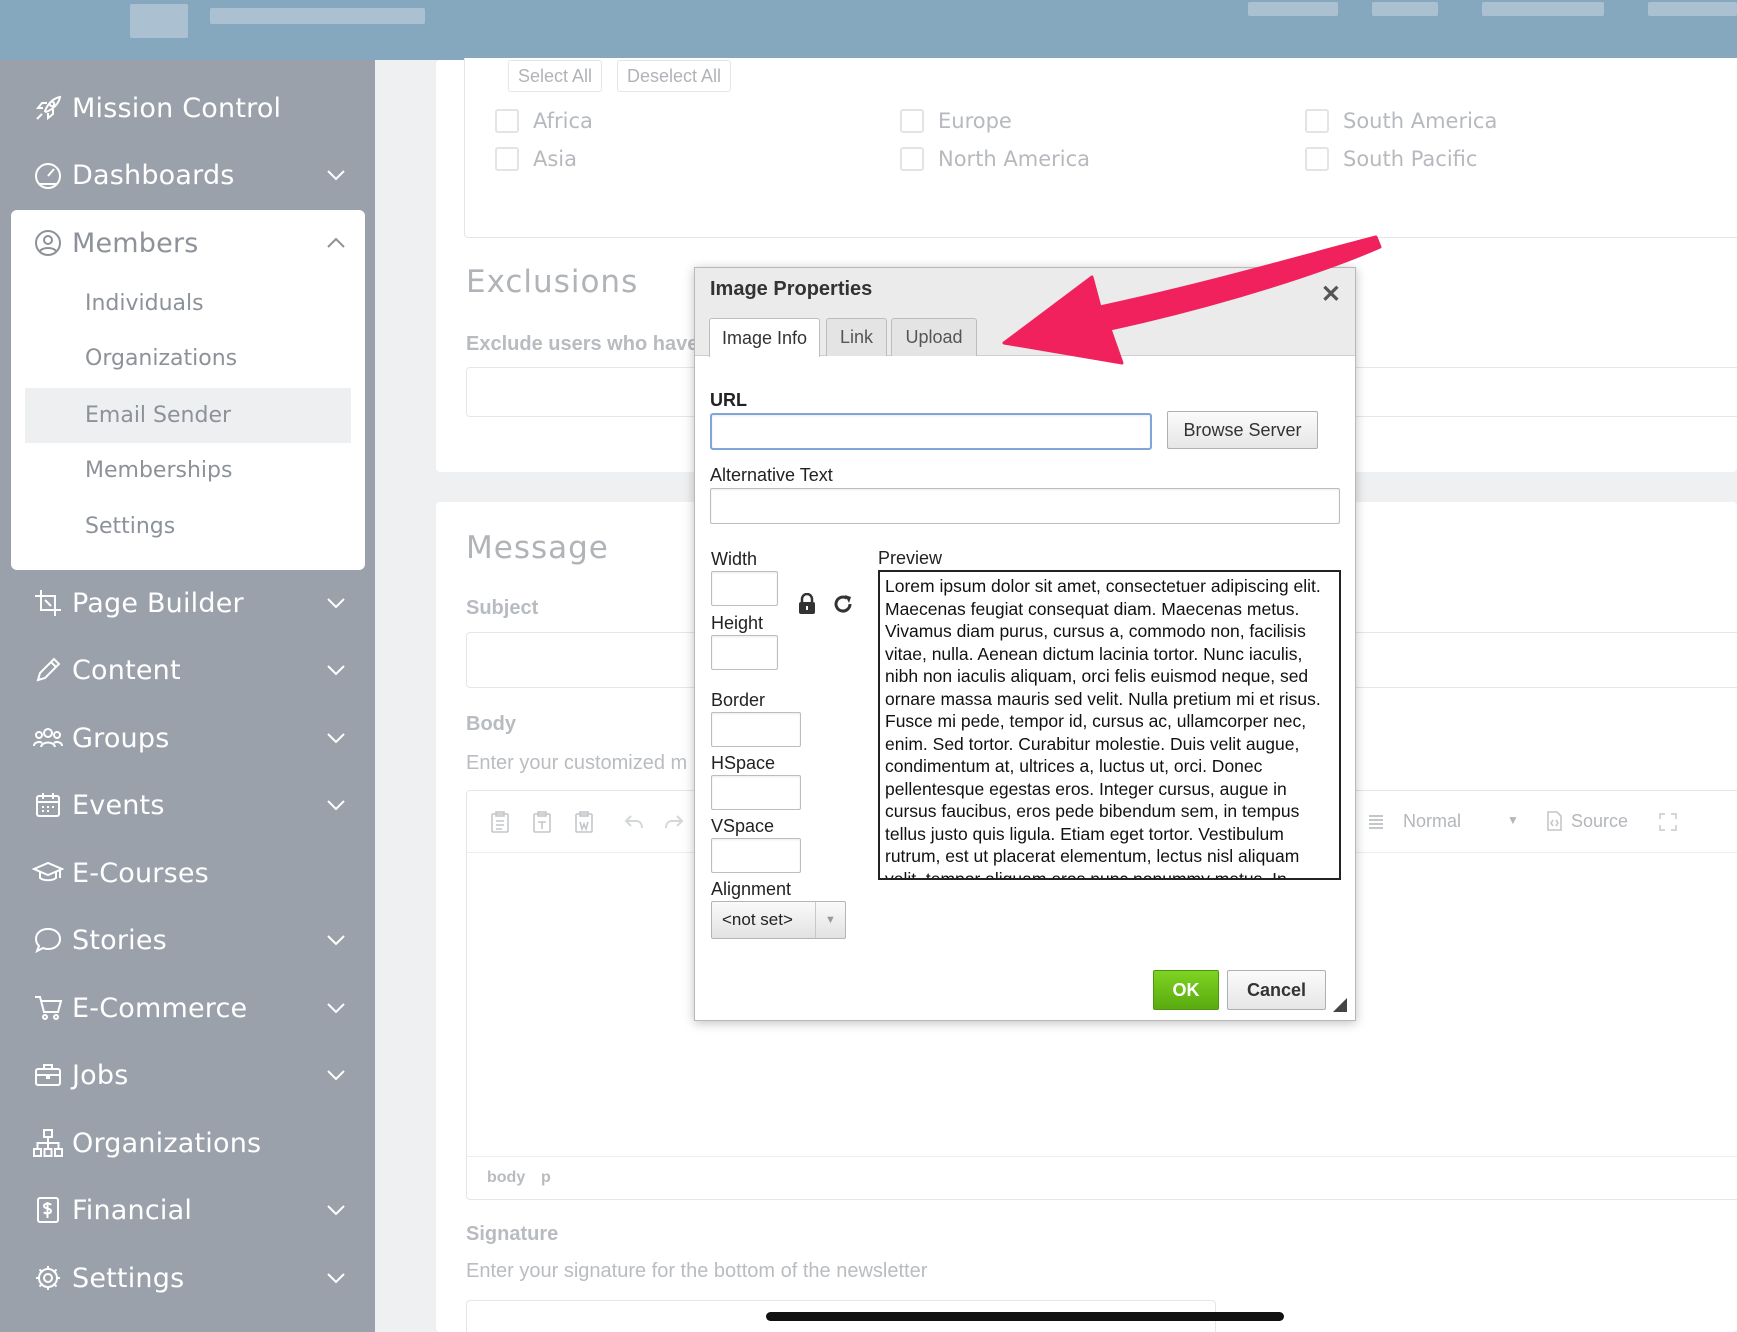  What do you see at coordinates (187, 108) in the screenshot?
I see `sidebar-item-mission-control: Mission Control` at bounding box center [187, 108].